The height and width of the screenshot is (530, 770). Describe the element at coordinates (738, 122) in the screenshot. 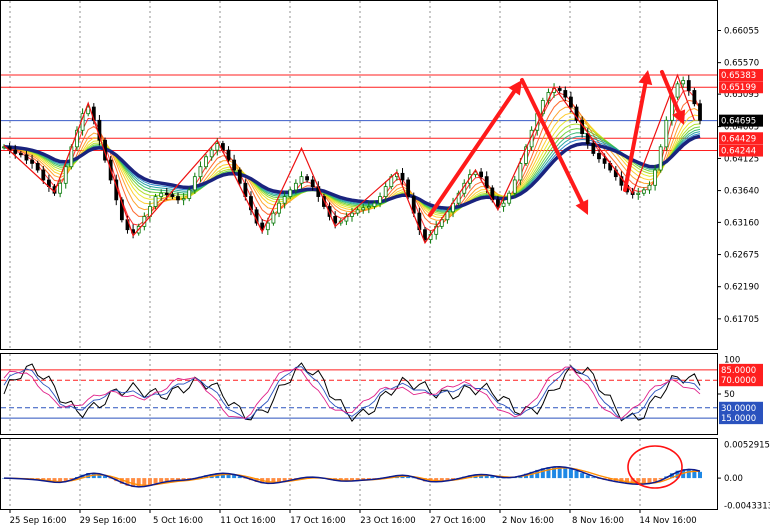

I see `price-tag-label: 0.64695` at that location.